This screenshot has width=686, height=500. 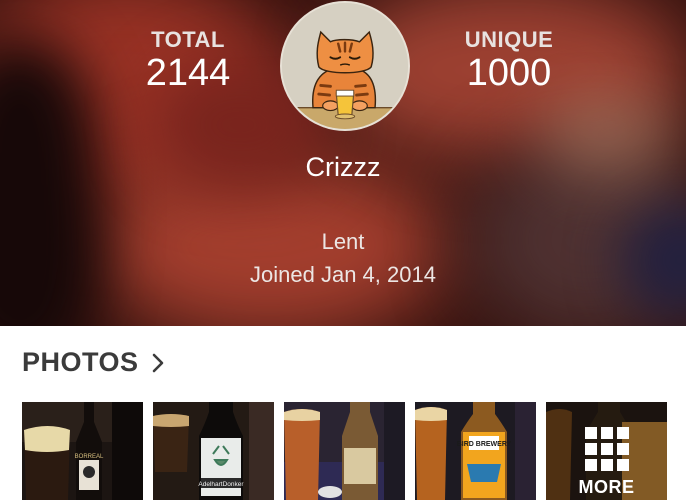 I want to click on avatar, so click(x=345, y=66).